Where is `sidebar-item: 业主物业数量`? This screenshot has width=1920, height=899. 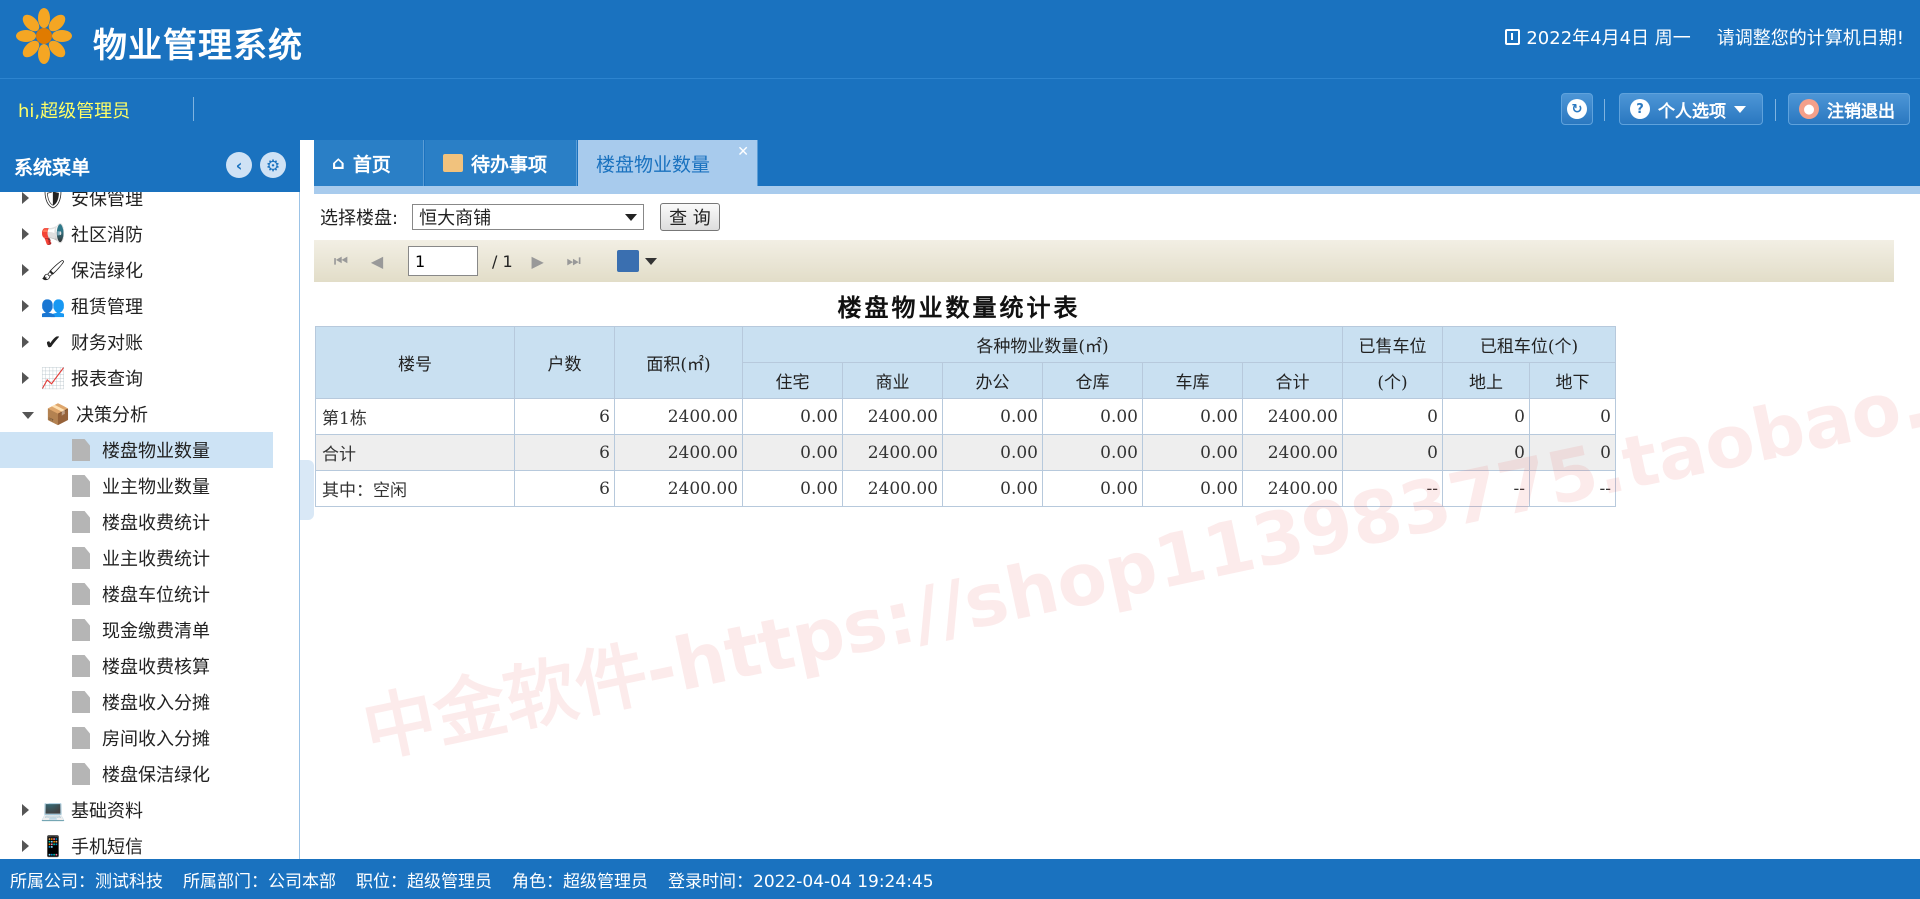 sidebar-item: 业主物业数量 is located at coordinates (149, 486).